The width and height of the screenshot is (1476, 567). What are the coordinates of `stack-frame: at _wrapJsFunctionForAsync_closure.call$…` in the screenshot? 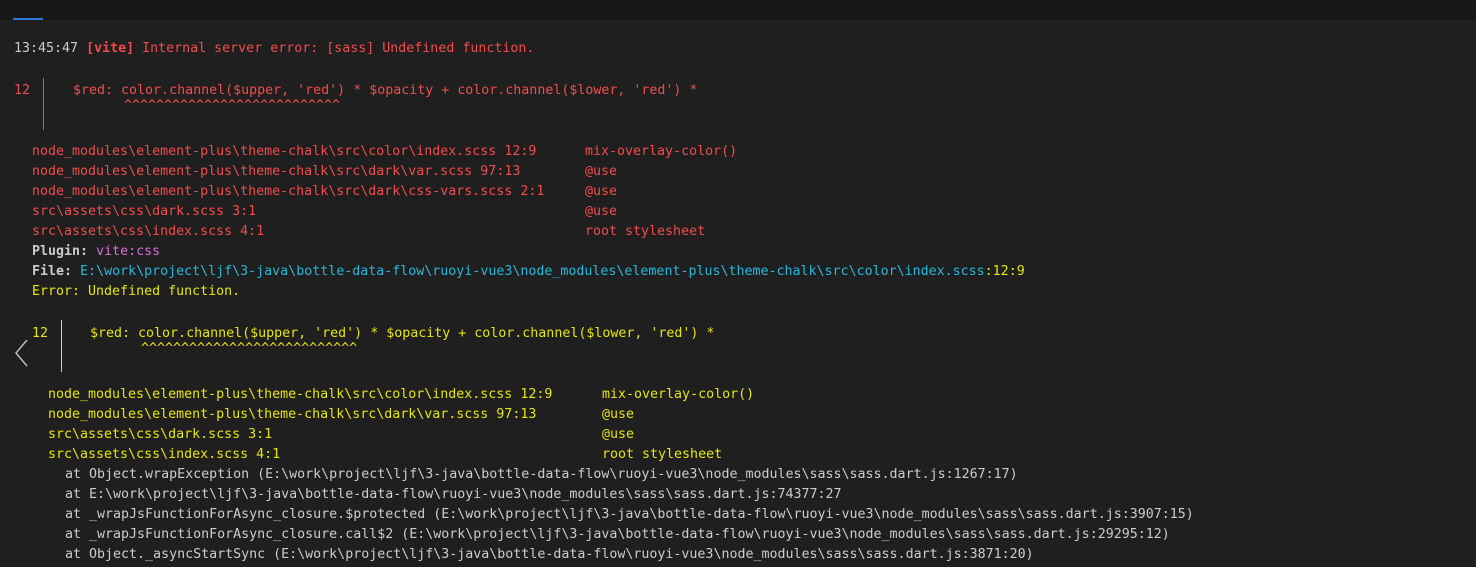 It's located at (617, 535).